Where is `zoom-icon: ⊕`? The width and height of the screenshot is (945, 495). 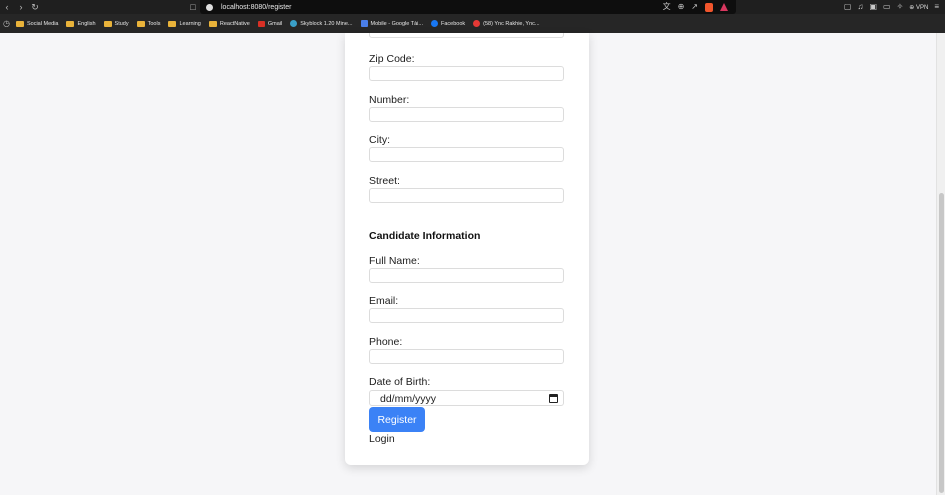 zoom-icon: ⊕ is located at coordinates (681, 7).